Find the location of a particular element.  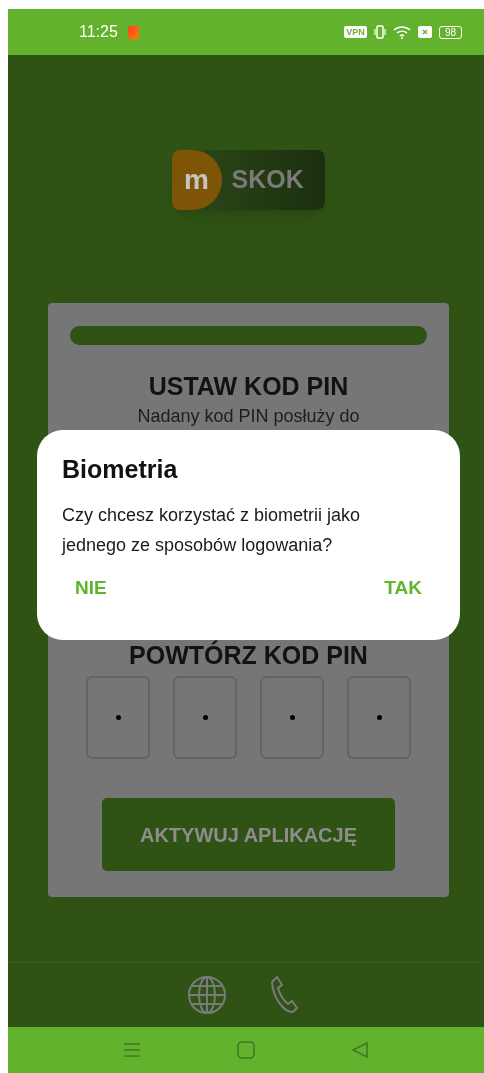

repeat-label: POWTÓRZ KOD PIN is located at coordinates (248, 655).